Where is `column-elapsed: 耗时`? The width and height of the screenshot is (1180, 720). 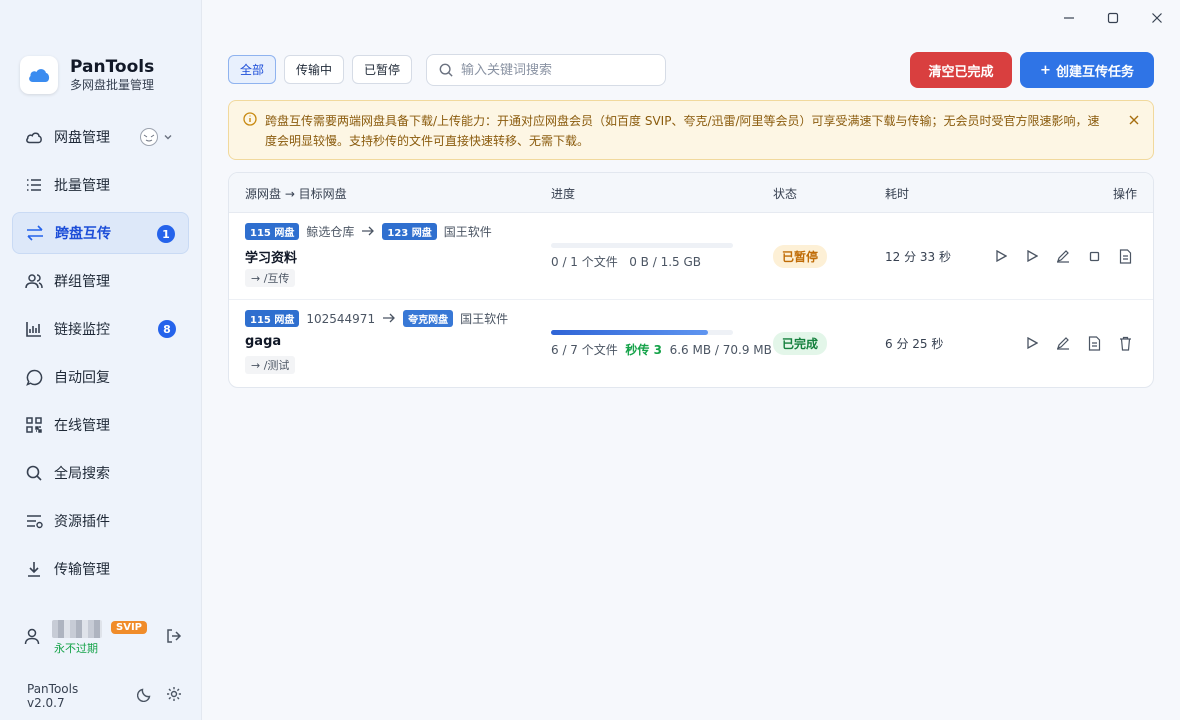 column-elapsed: 耗时 is located at coordinates (897, 194).